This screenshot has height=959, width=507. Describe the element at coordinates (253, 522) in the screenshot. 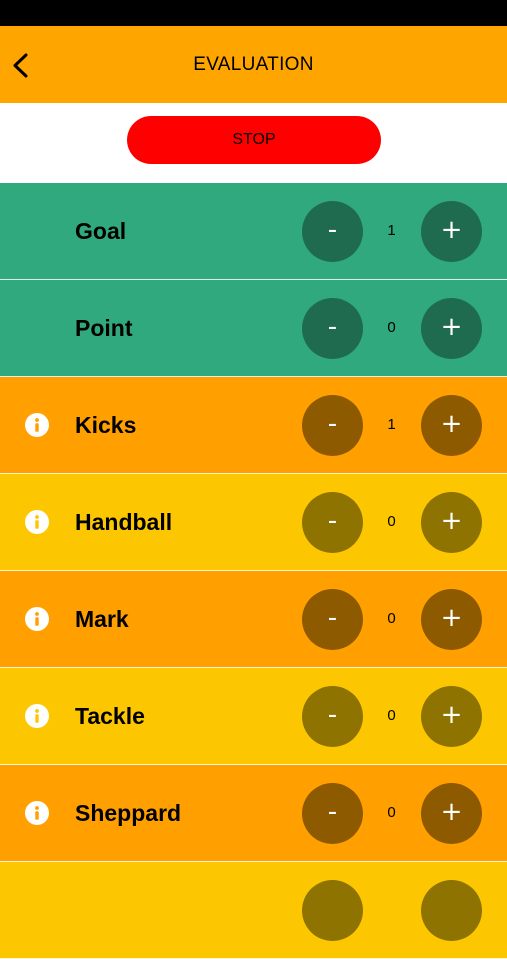

I see `evaluation-row-handball: Handball - 0 +` at that location.